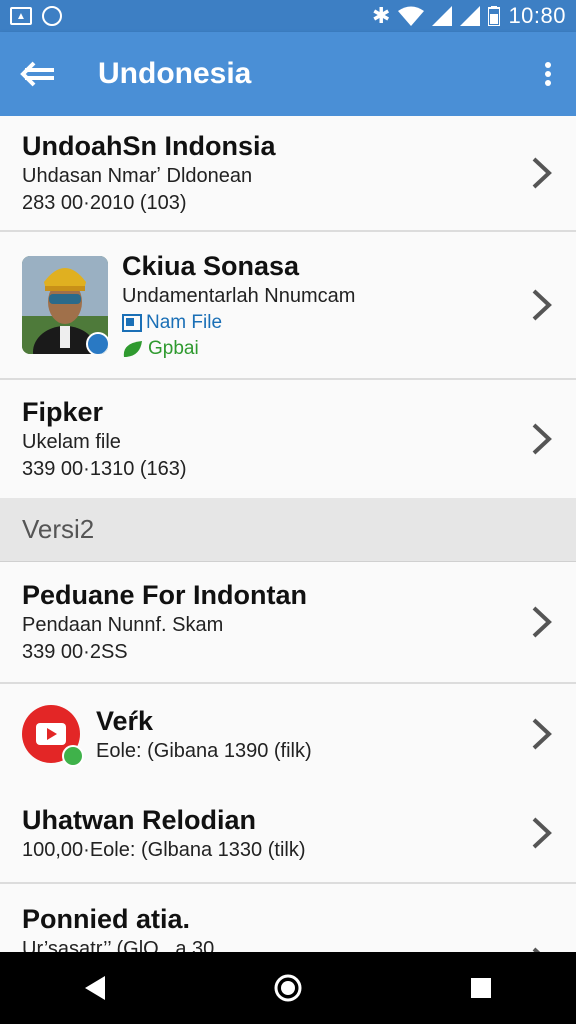  Describe the element at coordinates (132, 348) in the screenshot. I see `leaf-icon` at that location.